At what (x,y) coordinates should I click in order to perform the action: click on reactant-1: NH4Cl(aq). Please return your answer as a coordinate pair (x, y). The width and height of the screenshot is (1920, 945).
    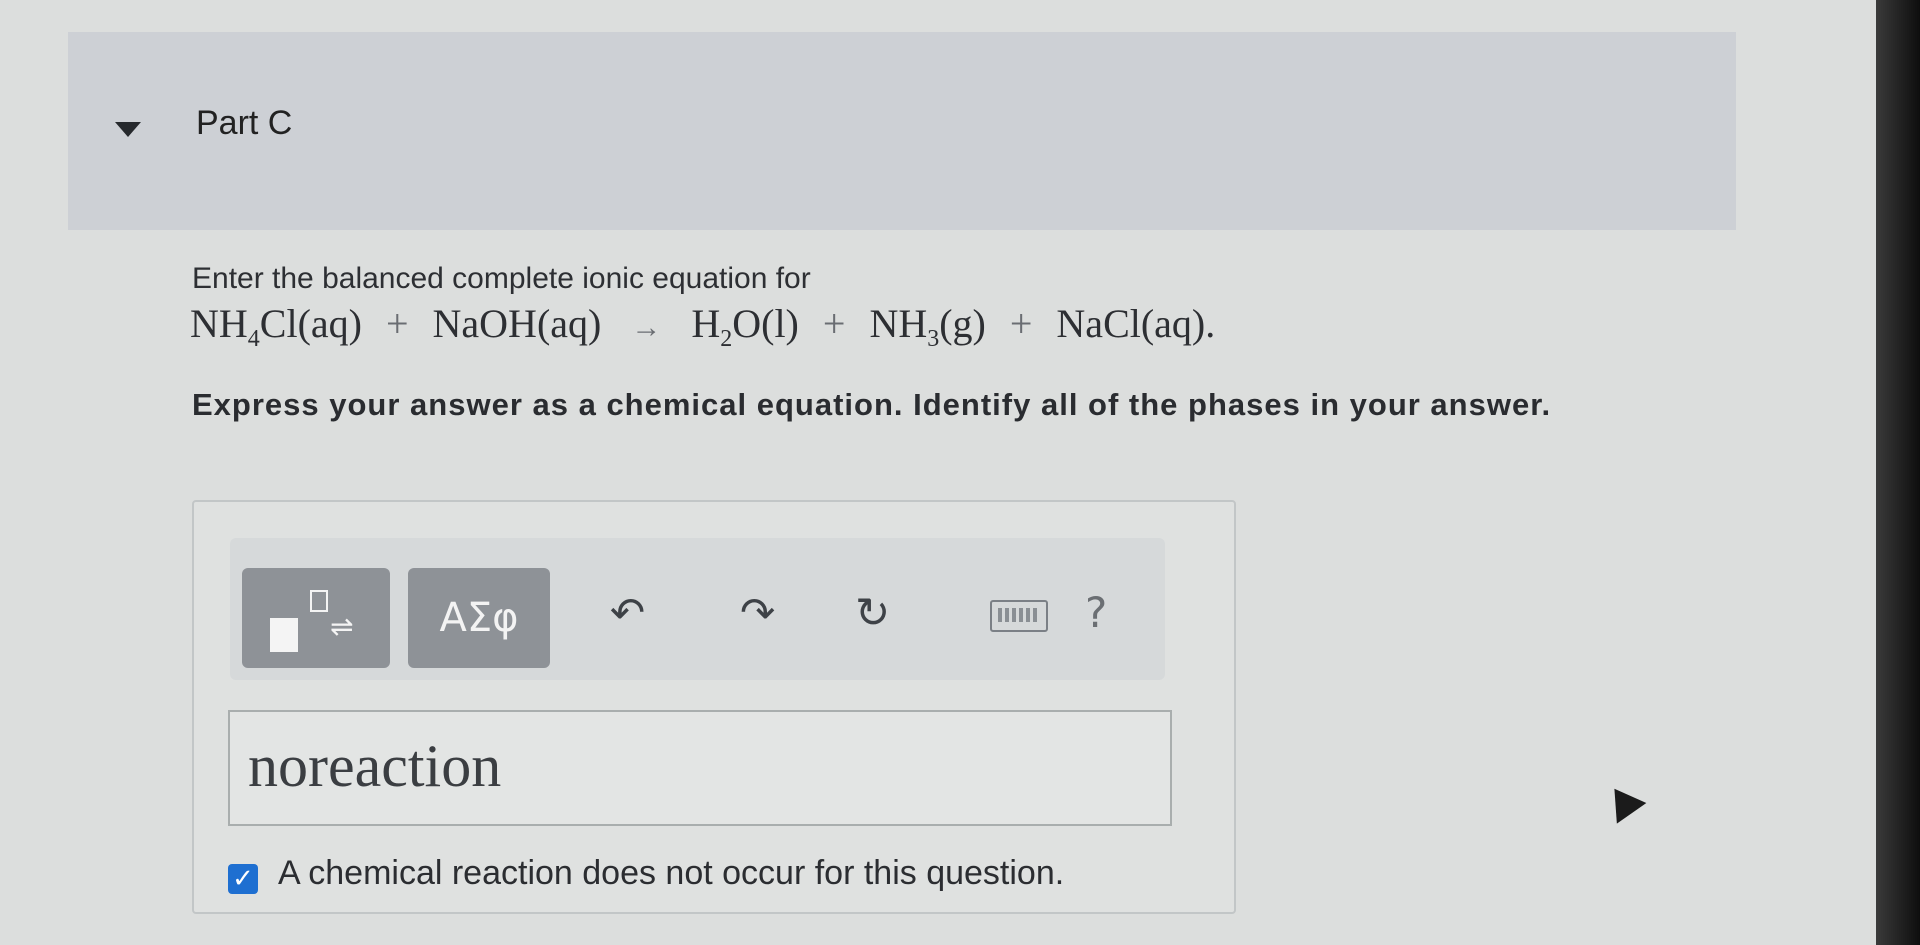
    Looking at the image, I should click on (276, 326).